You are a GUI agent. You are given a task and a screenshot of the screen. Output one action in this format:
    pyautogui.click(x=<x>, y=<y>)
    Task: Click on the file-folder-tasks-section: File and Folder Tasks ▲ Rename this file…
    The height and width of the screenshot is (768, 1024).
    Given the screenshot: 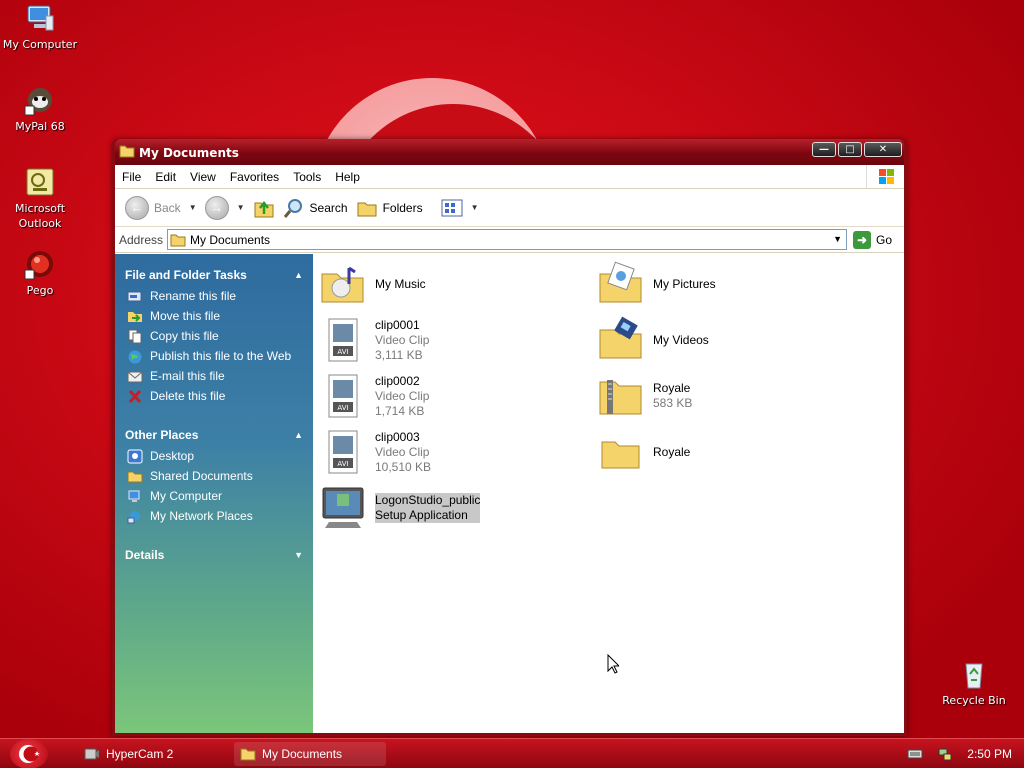 What is the action you would take?
    pyautogui.click(x=214, y=335)
    